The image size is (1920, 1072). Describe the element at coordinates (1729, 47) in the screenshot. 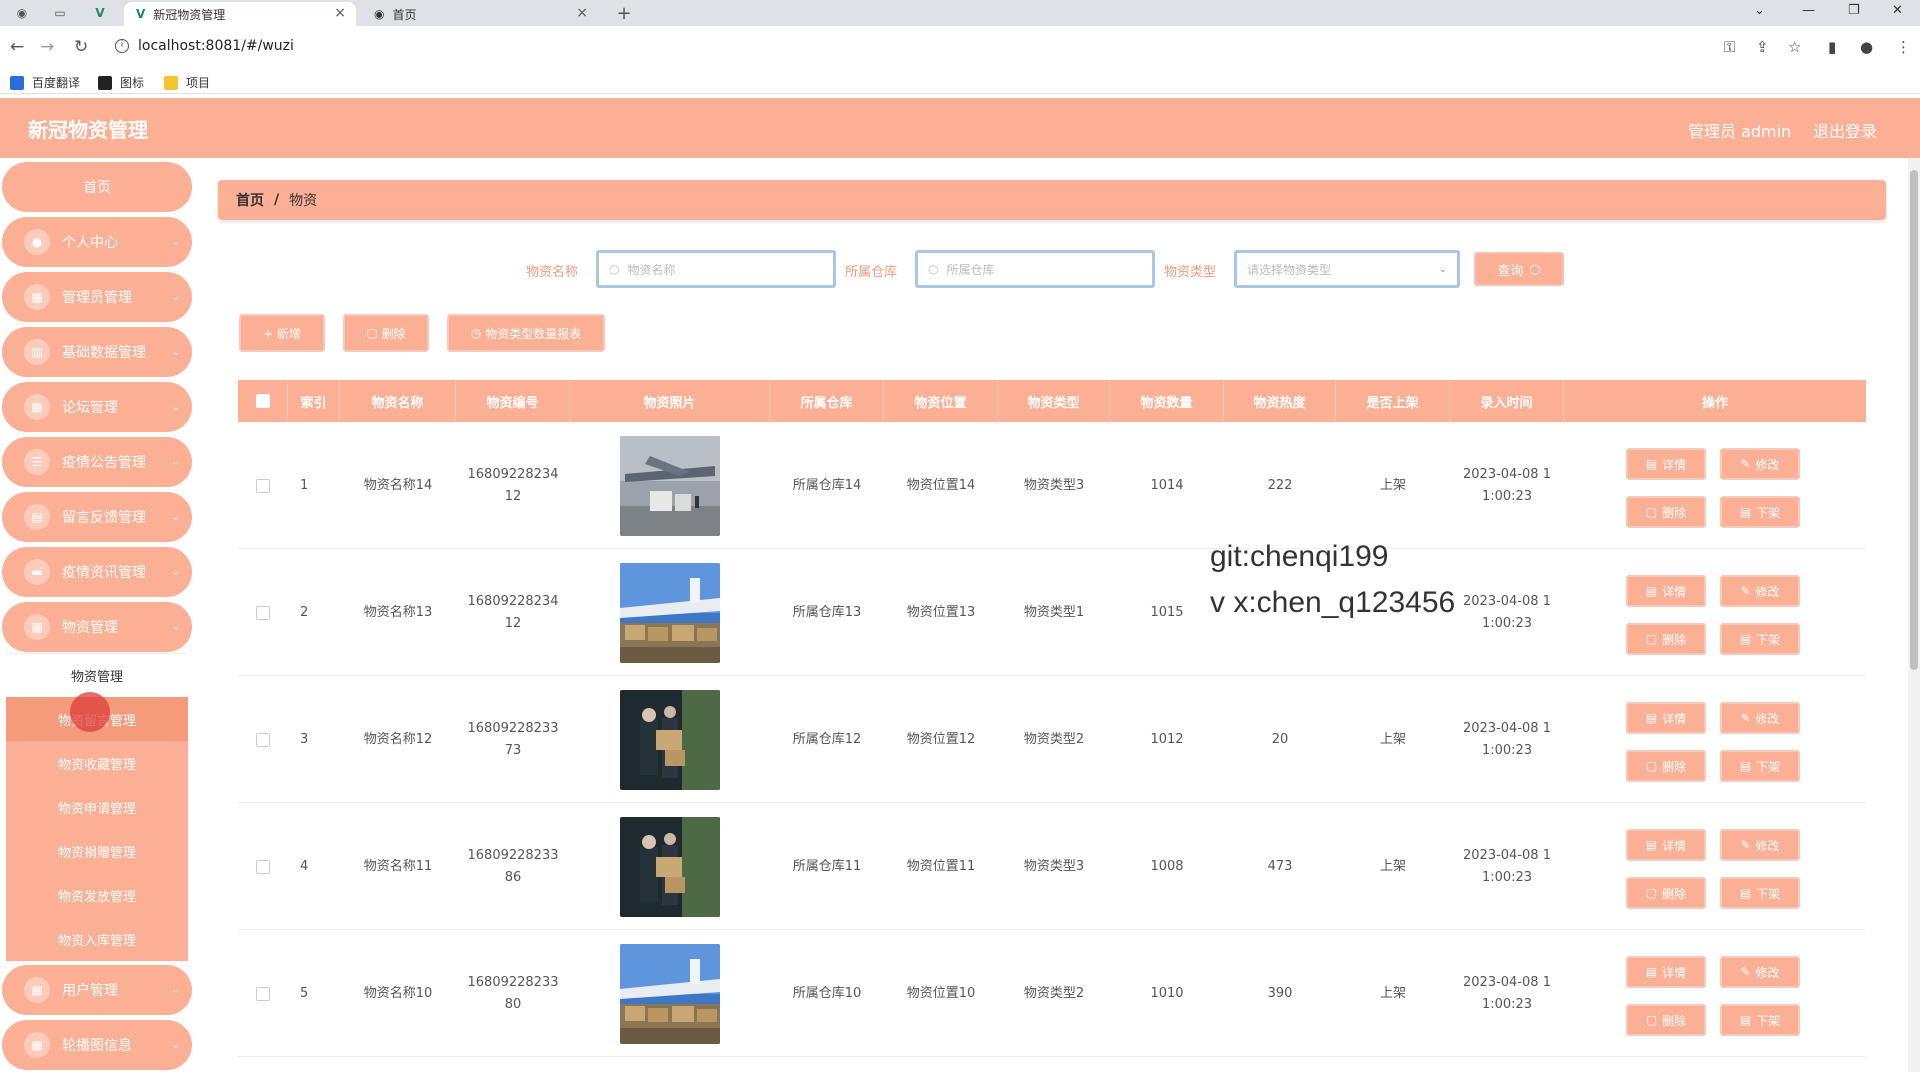

I see `key-icon: ⚿` at that location.